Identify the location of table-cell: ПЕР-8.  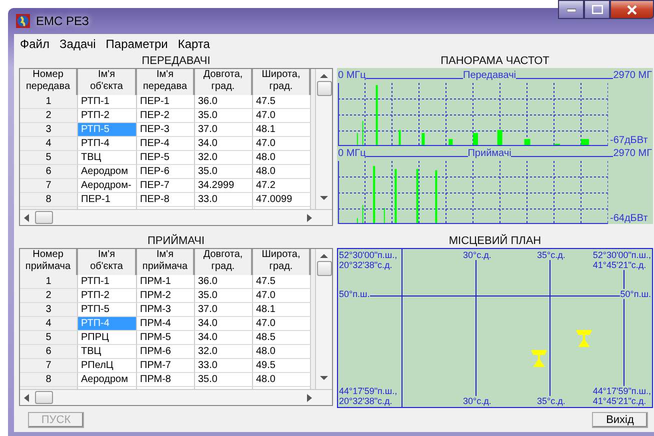
(166, 200).